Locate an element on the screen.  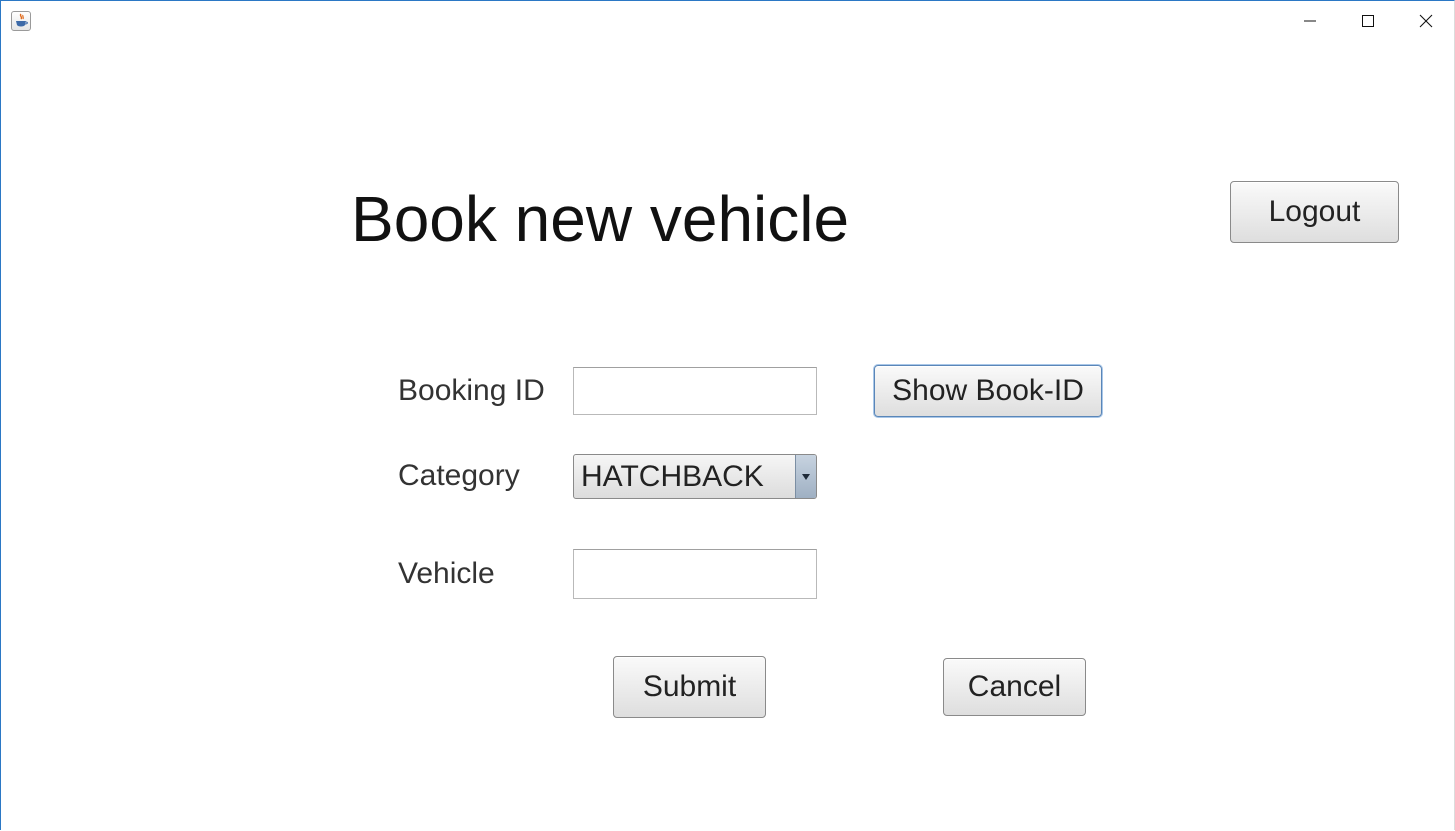
page-title: Book new vehicle is located at coordinates (600, 219).